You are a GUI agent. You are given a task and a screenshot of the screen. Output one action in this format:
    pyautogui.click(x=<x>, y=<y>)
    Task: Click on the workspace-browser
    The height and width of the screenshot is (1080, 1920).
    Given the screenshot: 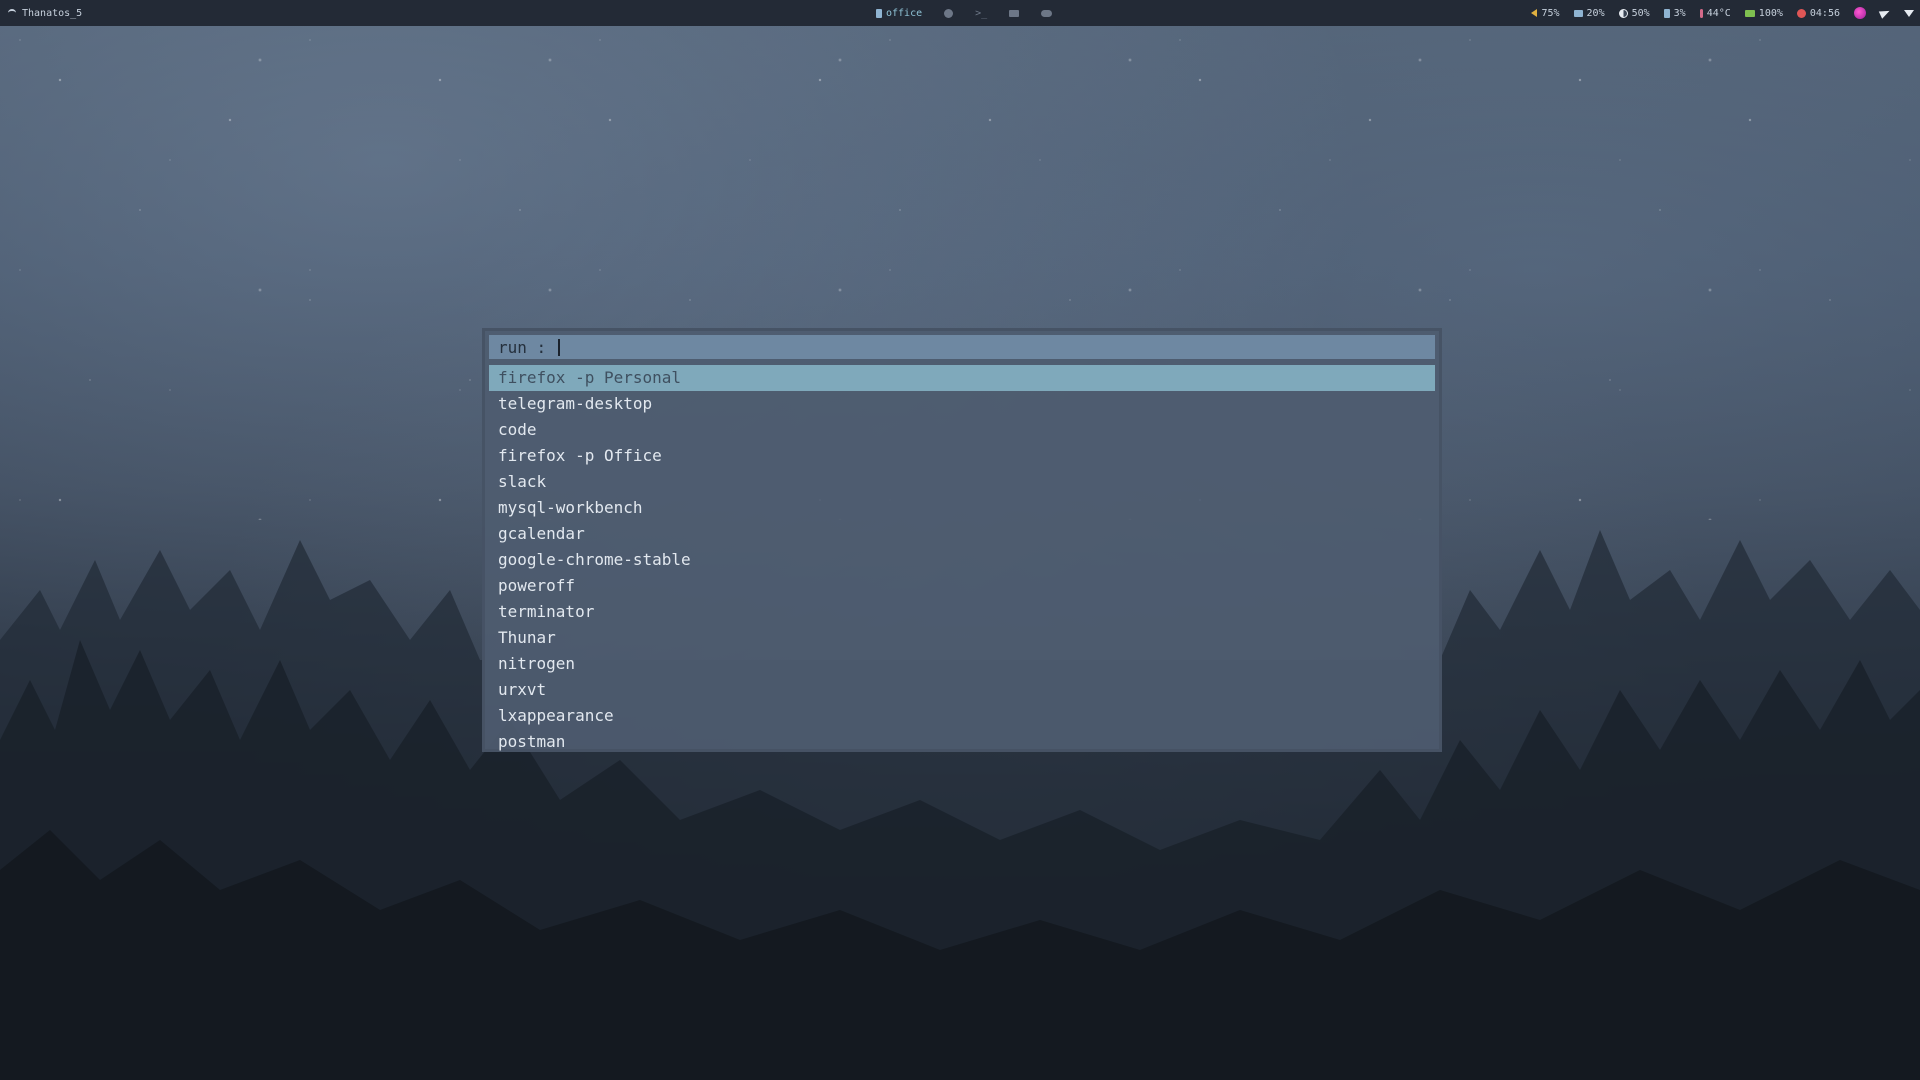 What is the action you would take?
    pyautogui.click(x=949, y=13)
    